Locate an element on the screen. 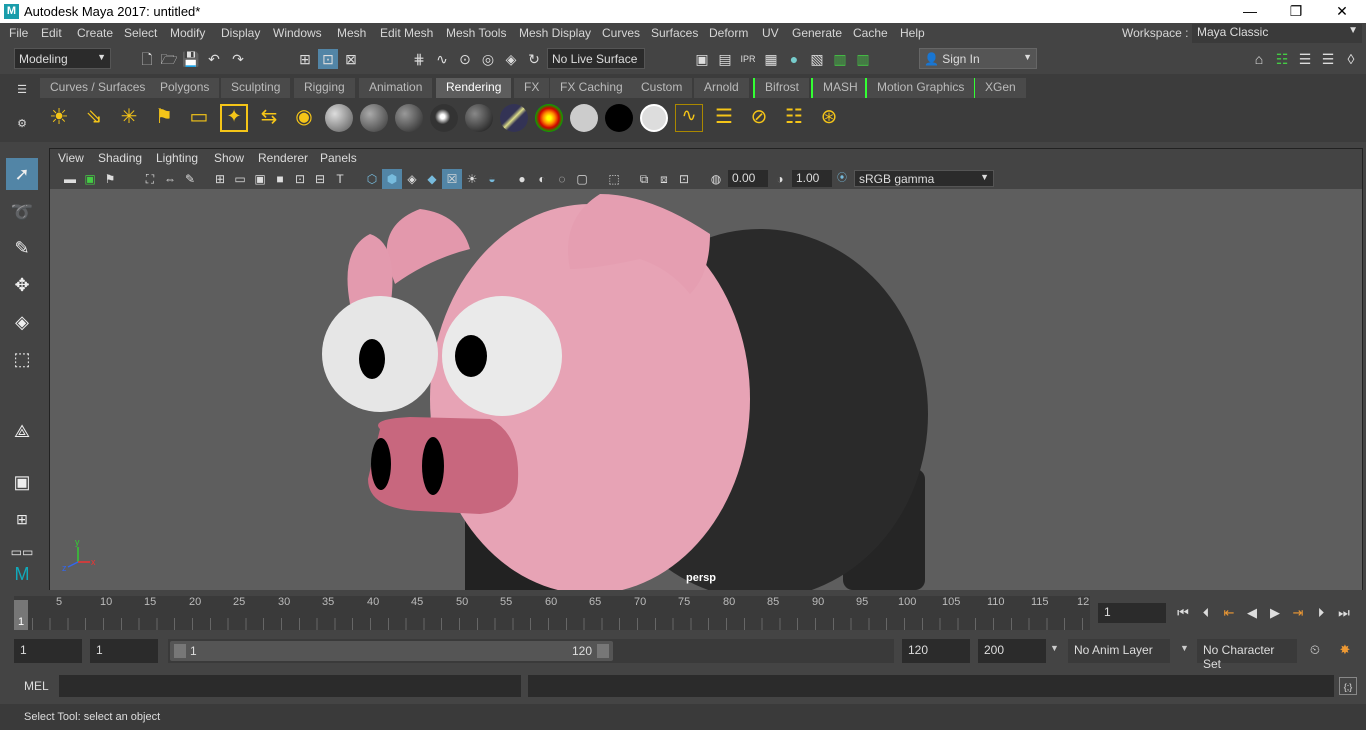  exposure-icon: ◍ is located at coordinates (716, 179).